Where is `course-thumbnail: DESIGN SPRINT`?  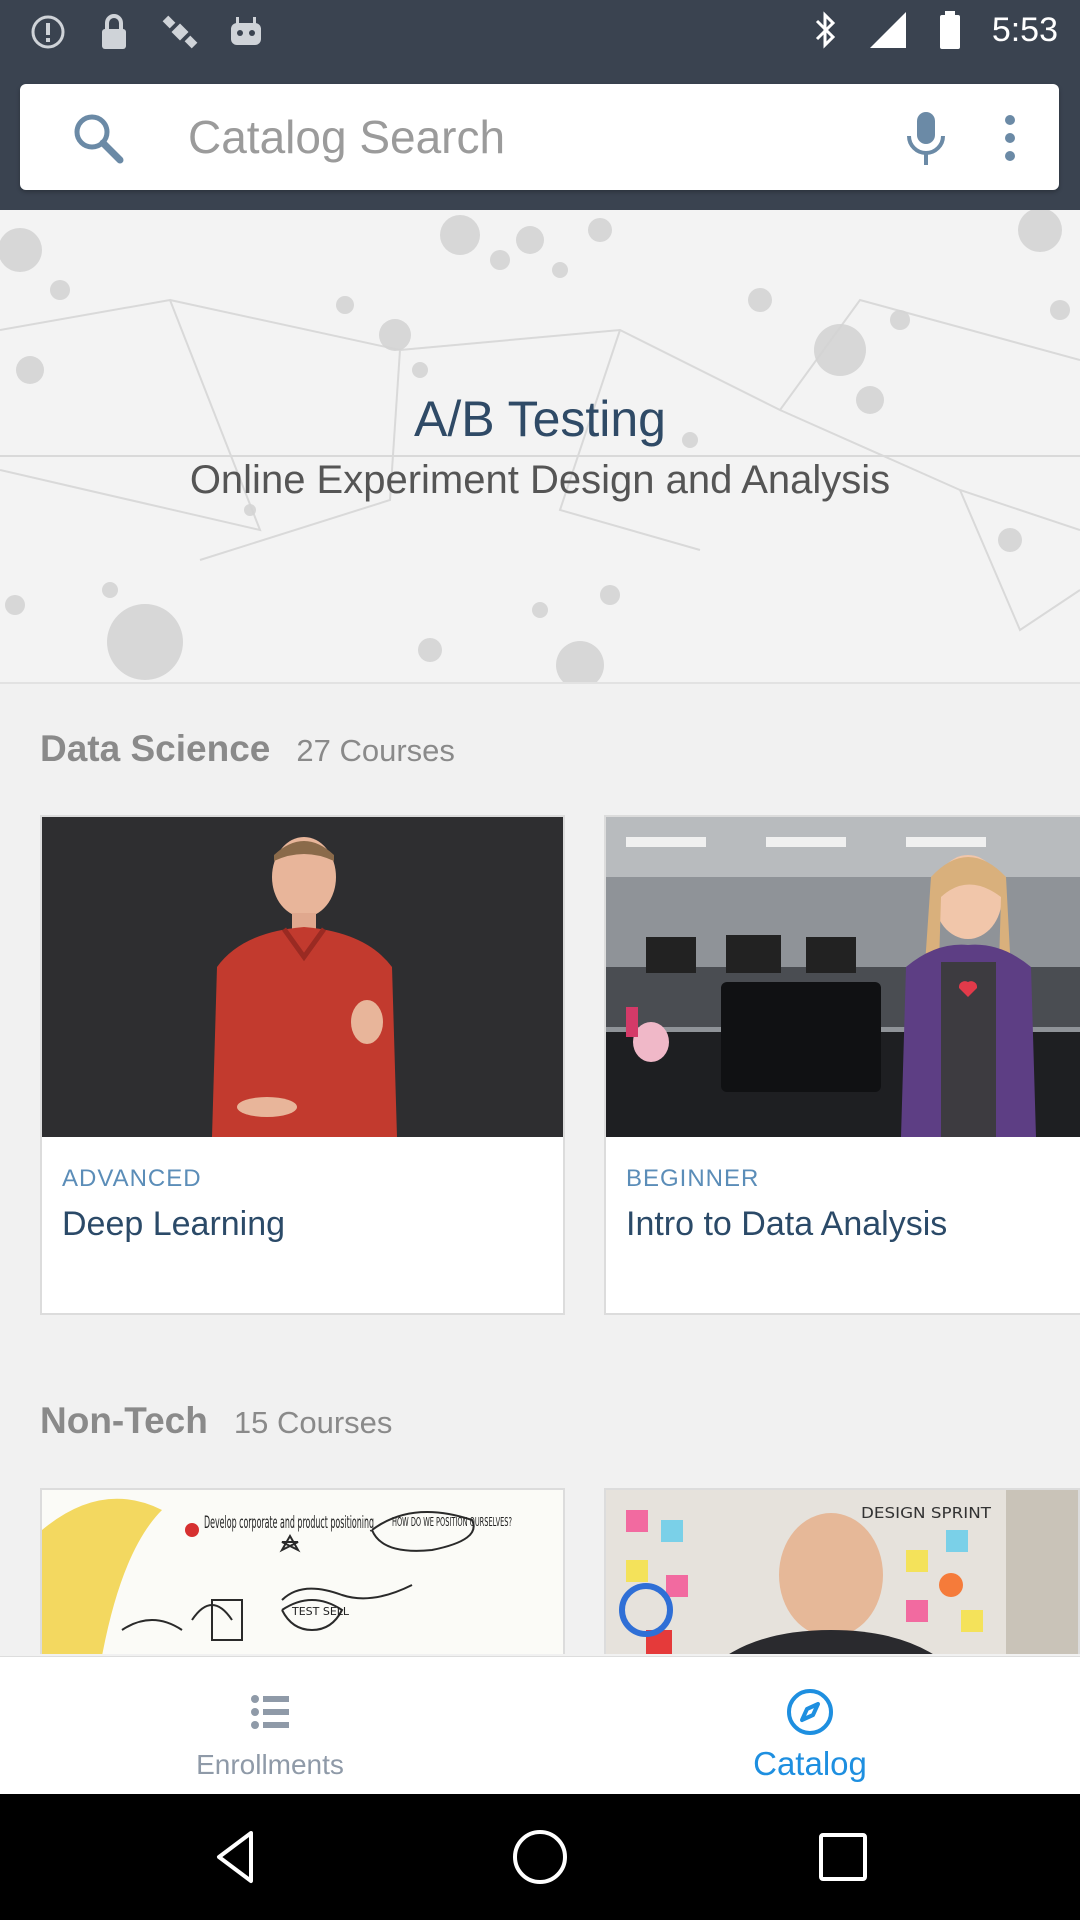
course-thumbnail: DESIGN SPRINT is located at coordinates (842, 1572).